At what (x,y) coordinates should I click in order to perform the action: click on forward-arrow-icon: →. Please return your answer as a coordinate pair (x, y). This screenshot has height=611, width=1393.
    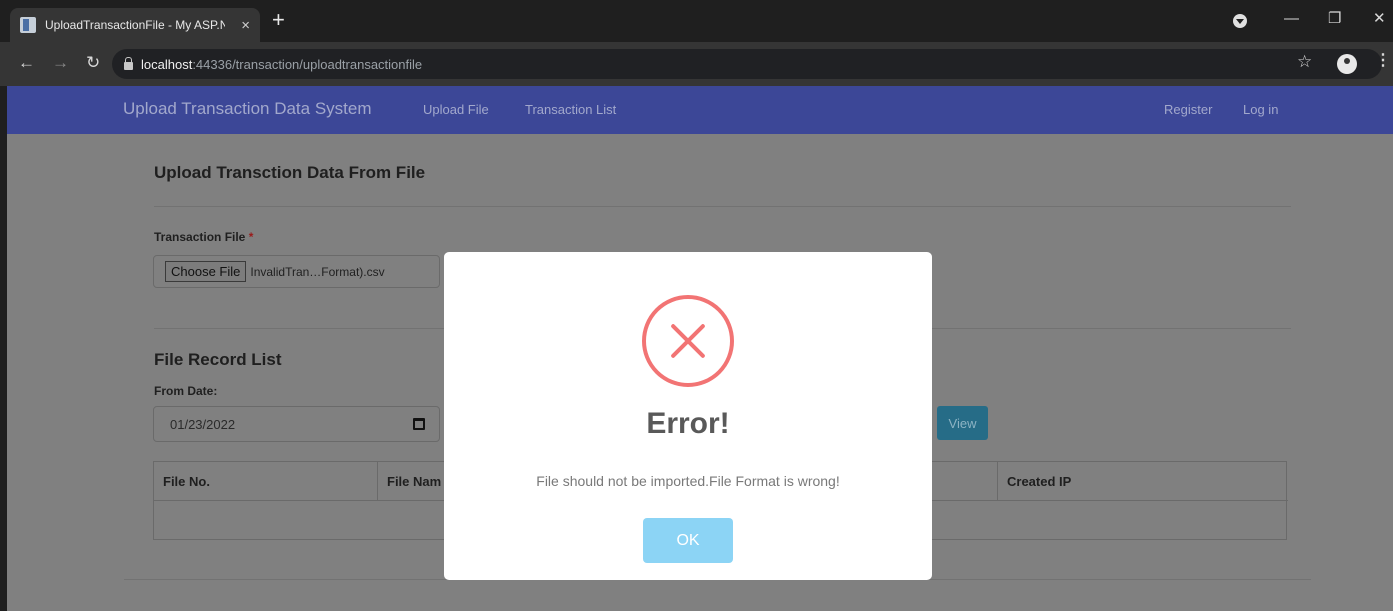
    Looking at the image, I should click on (60, 62).